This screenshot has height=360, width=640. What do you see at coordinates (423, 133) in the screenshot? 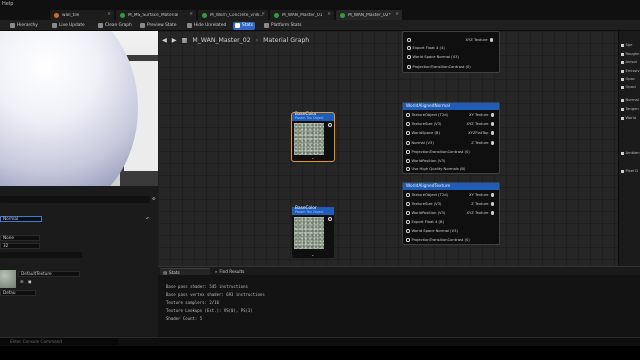
I see `node-input-pin: WorldSpace (B)` at bounding box center [423, 133].